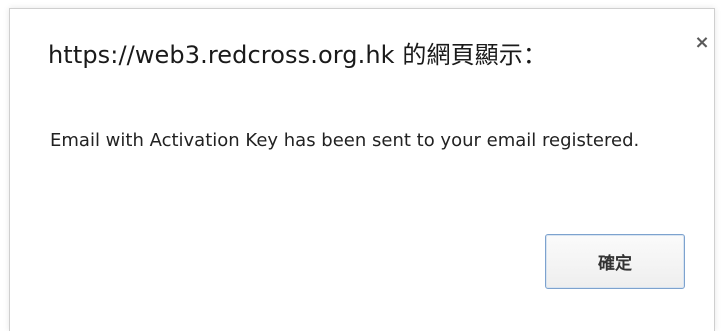 The width and height of the screenshot is (724, 331). I want to click on close-icon: ×, so click(702, 43).